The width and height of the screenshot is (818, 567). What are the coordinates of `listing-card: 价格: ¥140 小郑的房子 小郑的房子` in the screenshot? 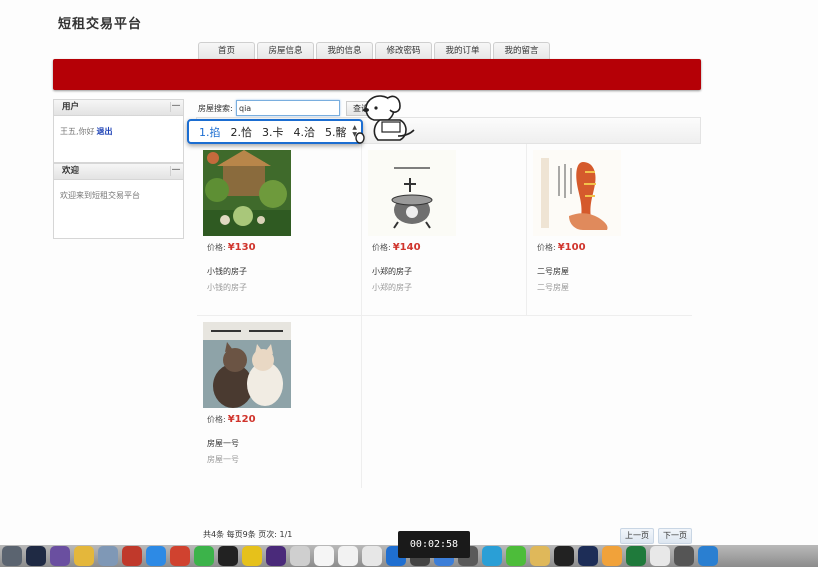 It's located at (444, 230).